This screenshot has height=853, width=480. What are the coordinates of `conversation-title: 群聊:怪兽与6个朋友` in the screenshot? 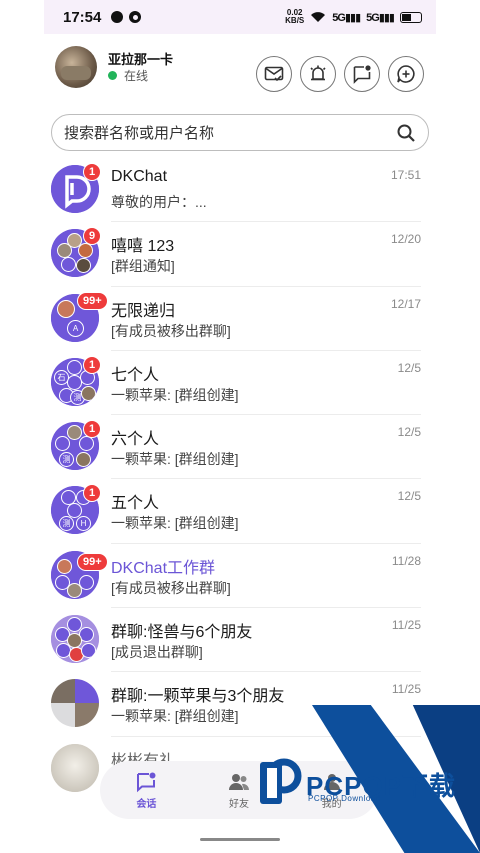 It's located at (182, 633).